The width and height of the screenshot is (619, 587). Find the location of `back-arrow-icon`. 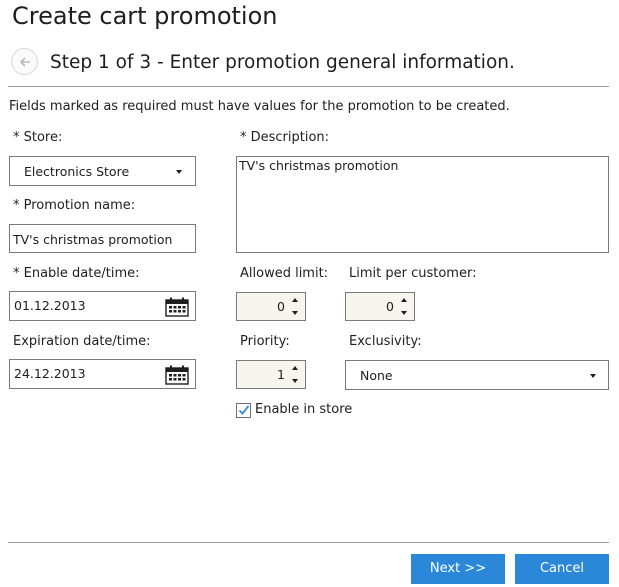

back-arrow-icon is located at coordinates (24, 62).